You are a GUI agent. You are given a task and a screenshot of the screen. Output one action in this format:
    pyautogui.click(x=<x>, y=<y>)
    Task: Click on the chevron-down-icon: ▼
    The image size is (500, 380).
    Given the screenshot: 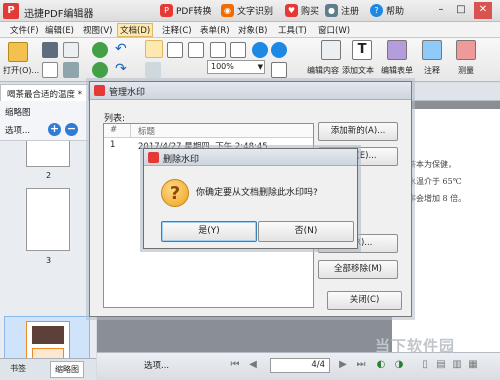 What is the action you would take?
    pyautogui.click(x=260, y=67)
    